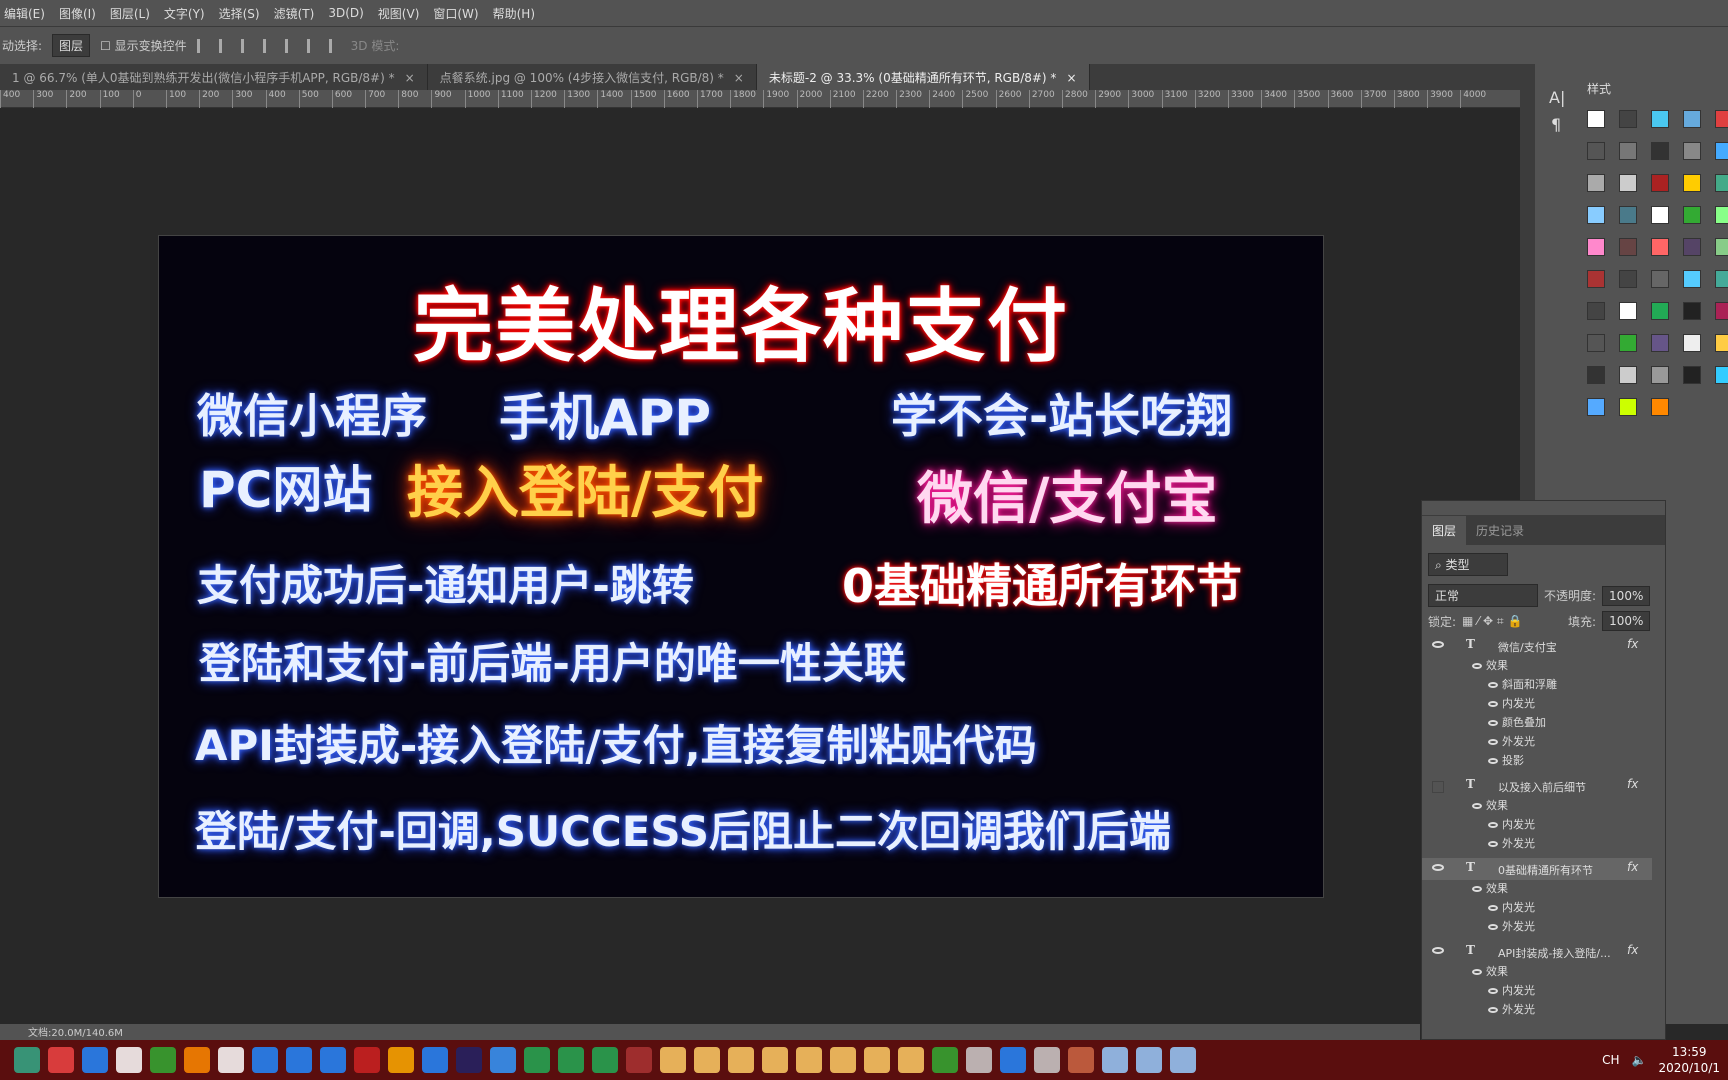  What do you see at coordinates (1537, 786) in the screenshot?
I see `layer-row: T 以及接入前后细节 fx` at bounding box center [1537, 786].